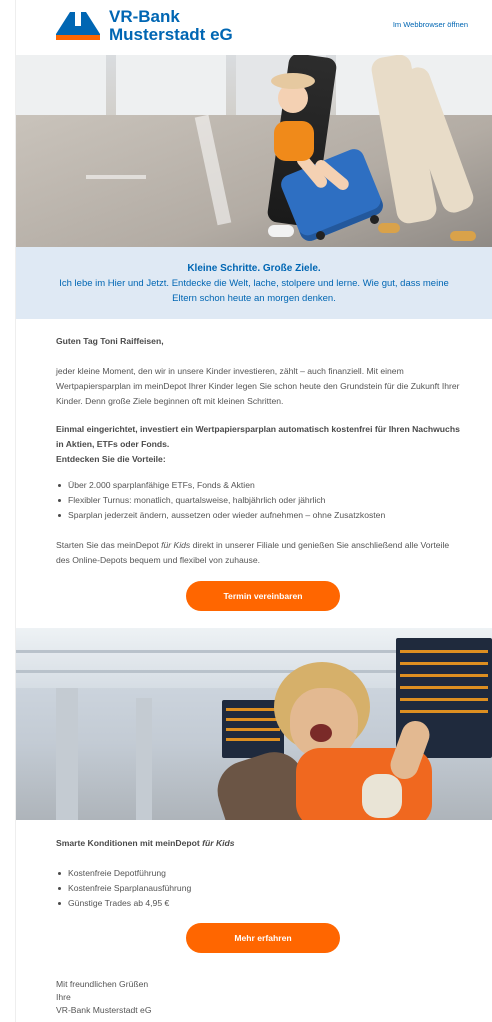 Image resolution: width=492 pixels, height=1022 pixels. What do you see at coordinates (144, 16) in the screenshot?
I see `bank-name-line1: VR-Bank` at bounding box center [144, 16].